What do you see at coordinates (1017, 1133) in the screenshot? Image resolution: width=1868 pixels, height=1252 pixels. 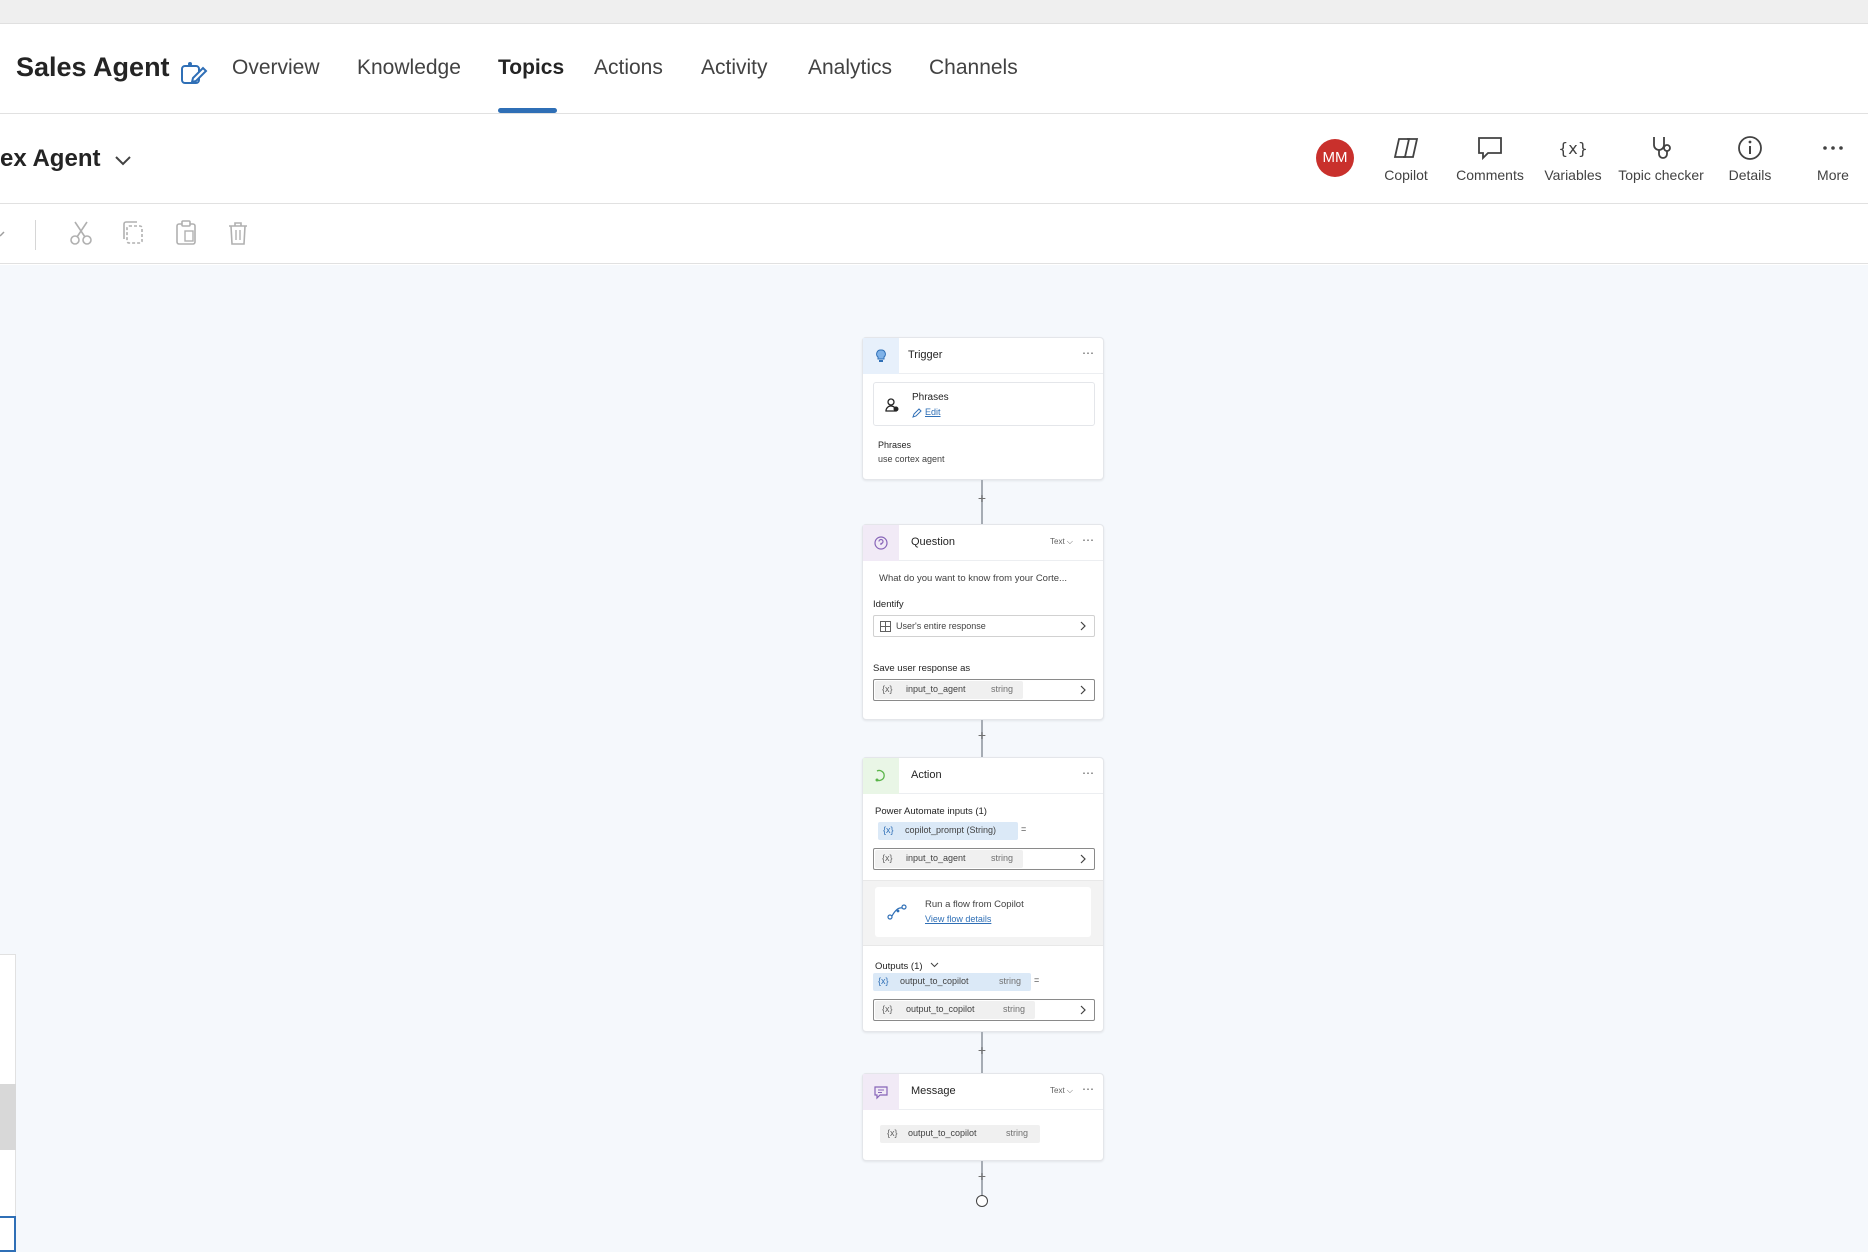 I see `message-var-type: string` at bounding box center [1017, 1133].